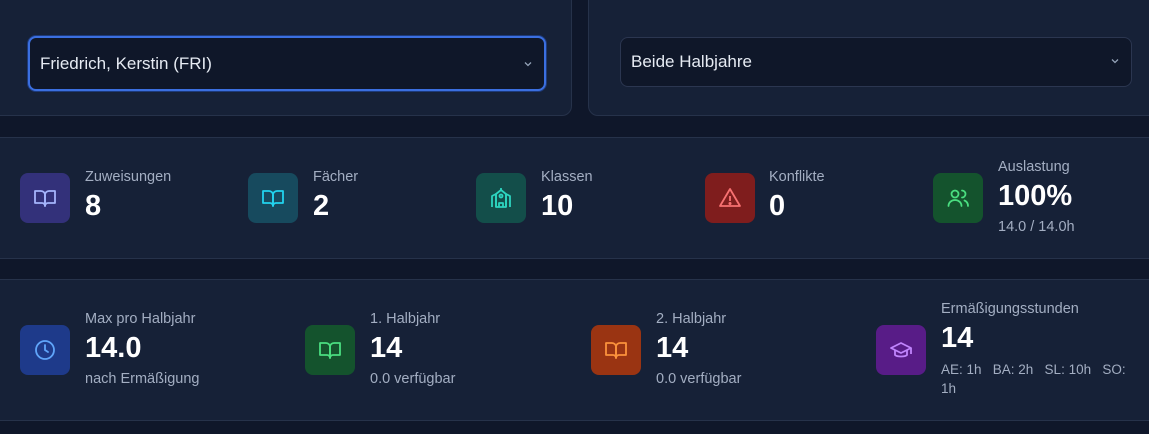 This screenshot has width=1149, height=434. Describe the element at coordinates (1036, 227) in the screenshot. I see `stat-subtext: 14.0 / 14.0h` at that location.